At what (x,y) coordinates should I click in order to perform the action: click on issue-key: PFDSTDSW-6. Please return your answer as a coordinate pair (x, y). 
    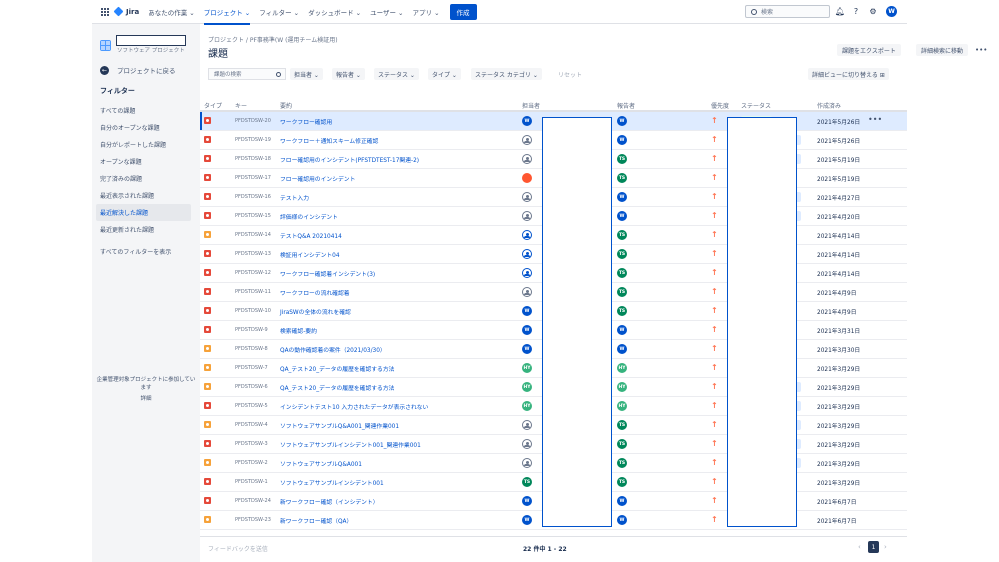
    Looking at the image, I should click on (251, 387).